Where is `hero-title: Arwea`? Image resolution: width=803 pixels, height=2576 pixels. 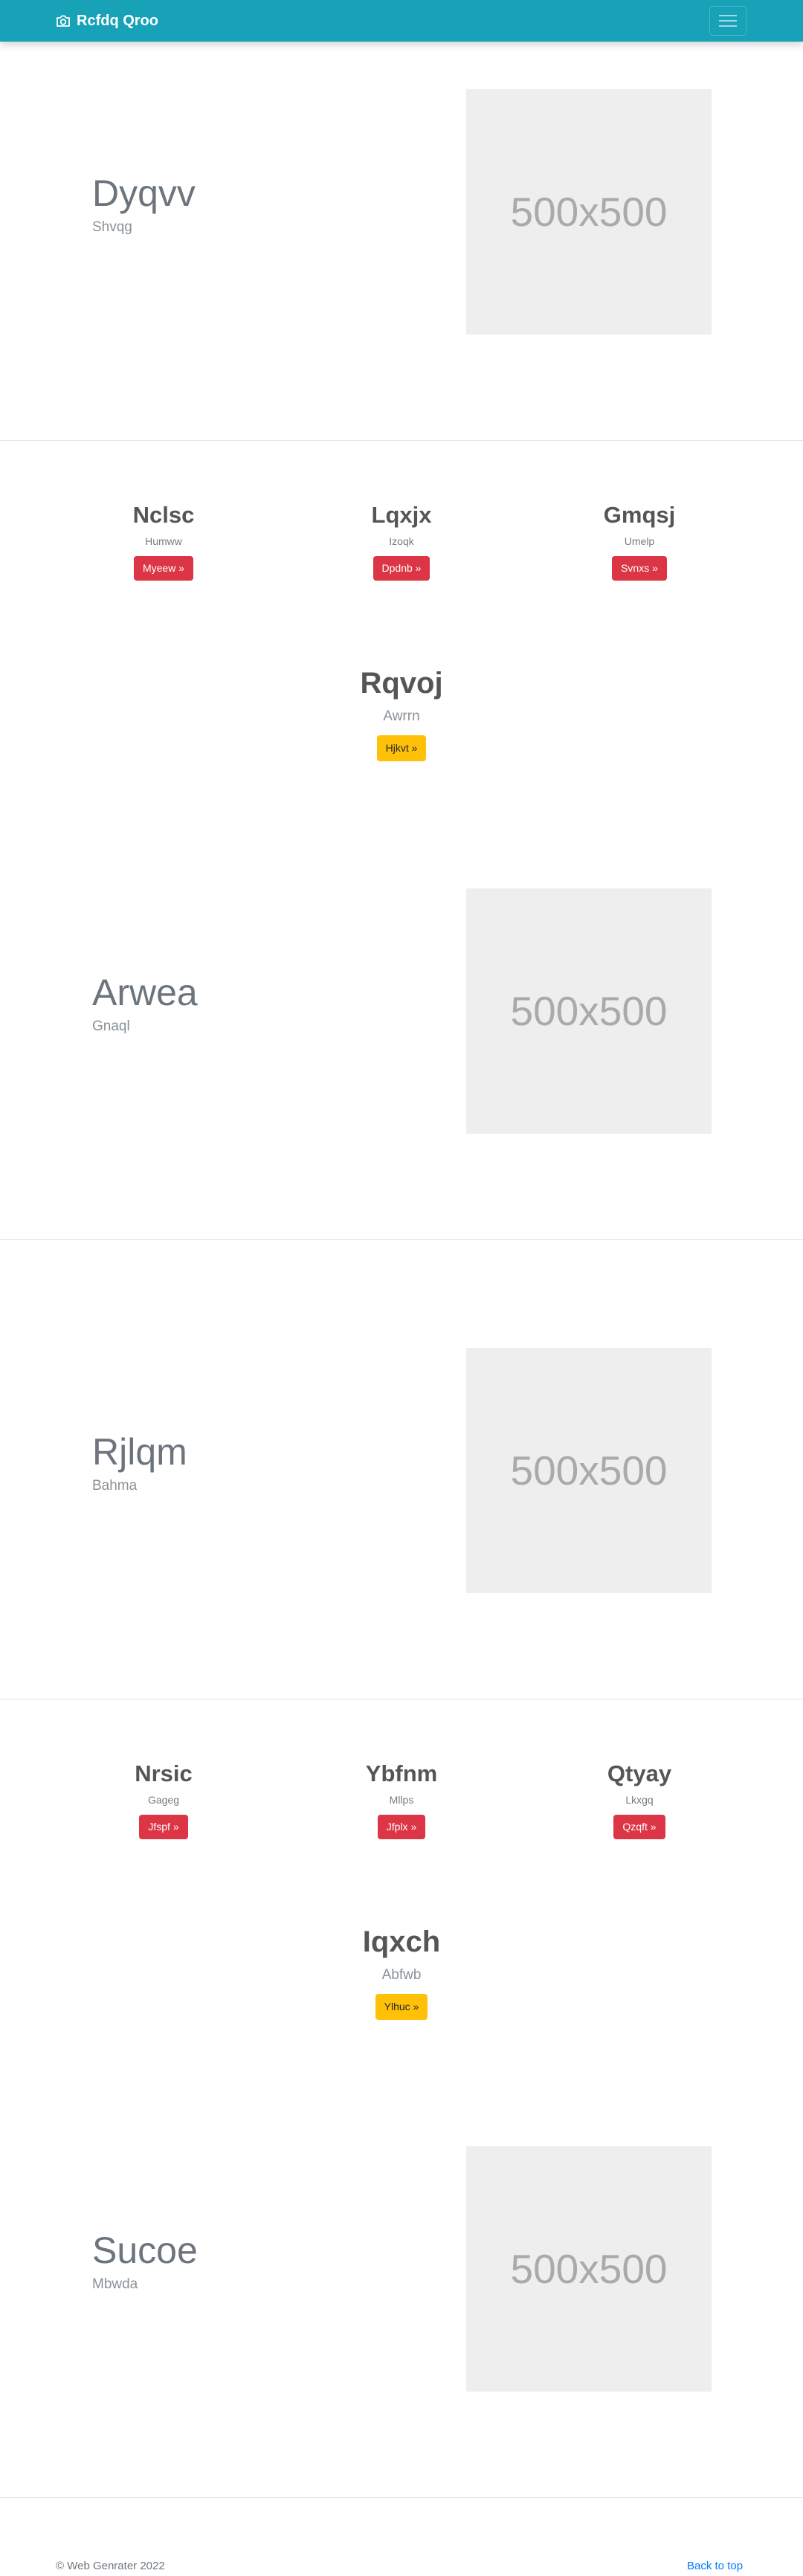 hero-title: Arwea is located at coordinates (145, 992).